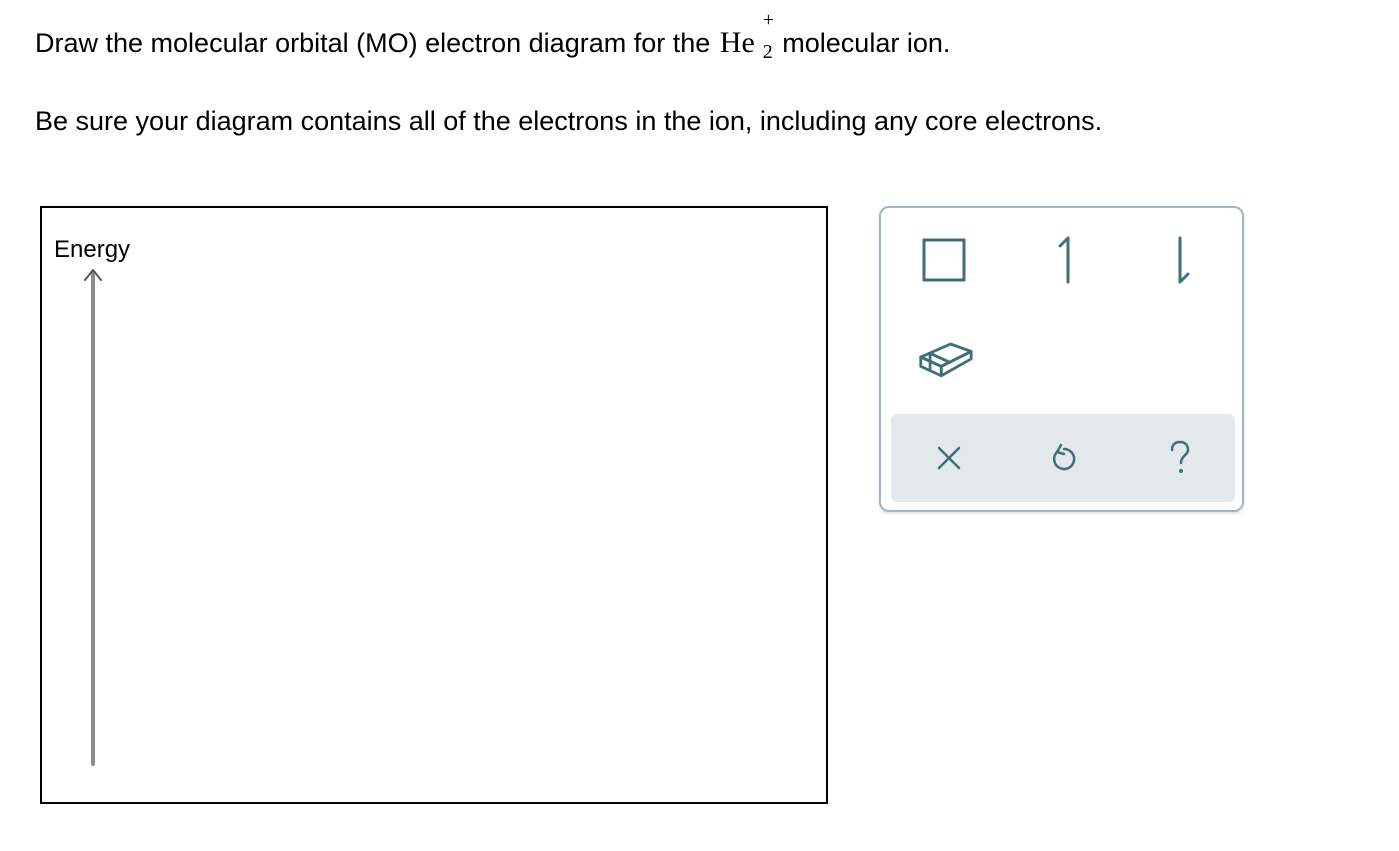  I want to click on ion-formula: He +2, so click(746, 36).